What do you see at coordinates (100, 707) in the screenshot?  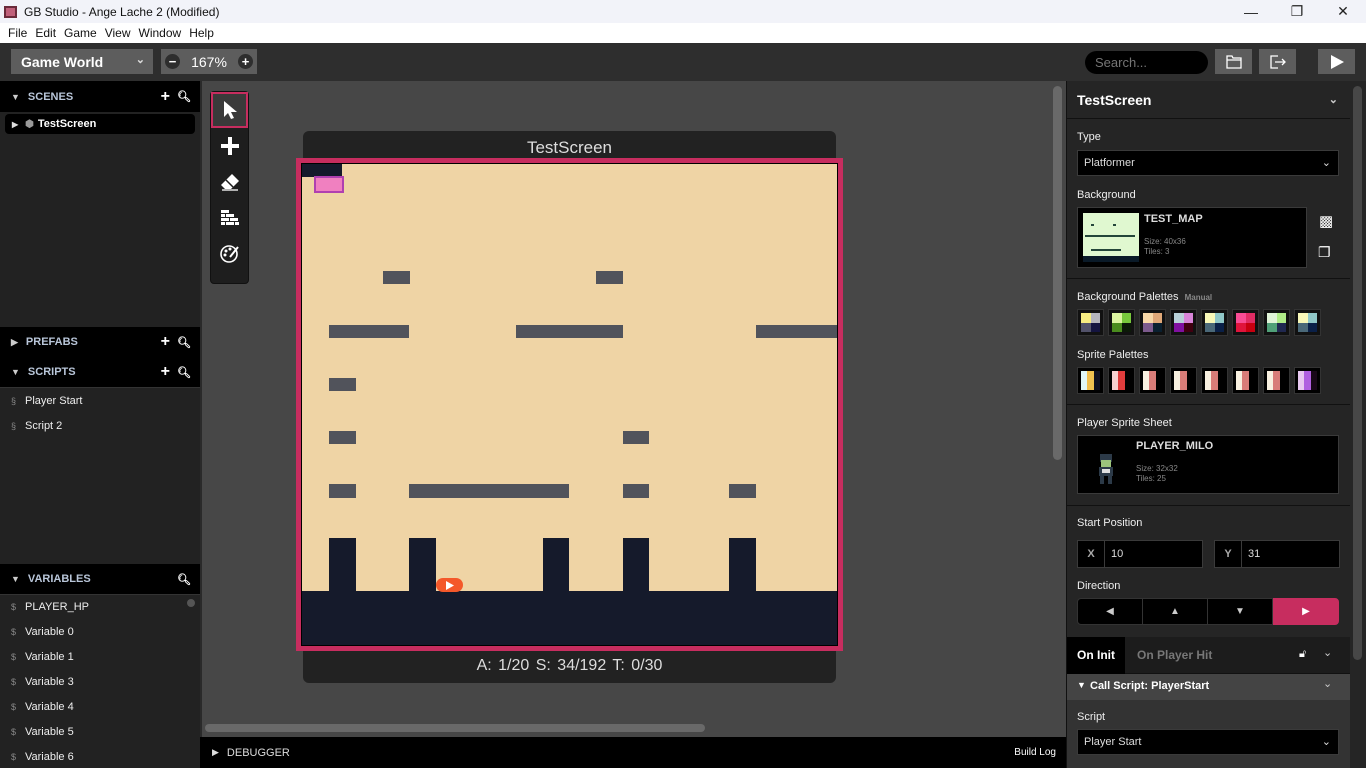 I see `variable-item: $ Variable 4` at bounding box center [100, 707].